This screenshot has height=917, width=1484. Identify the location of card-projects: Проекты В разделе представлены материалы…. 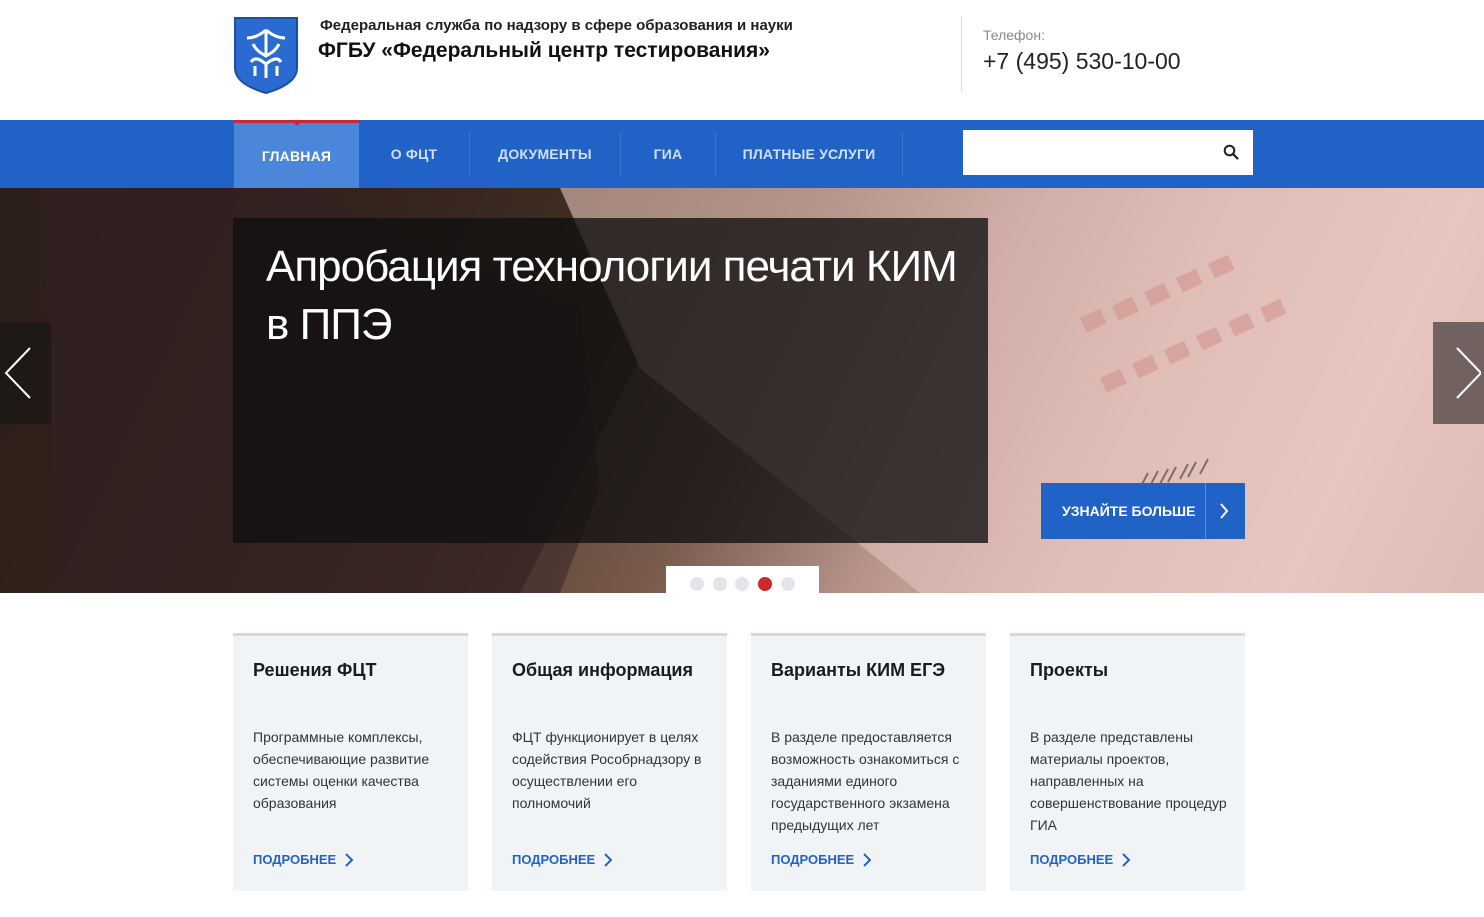
(1127, 762).